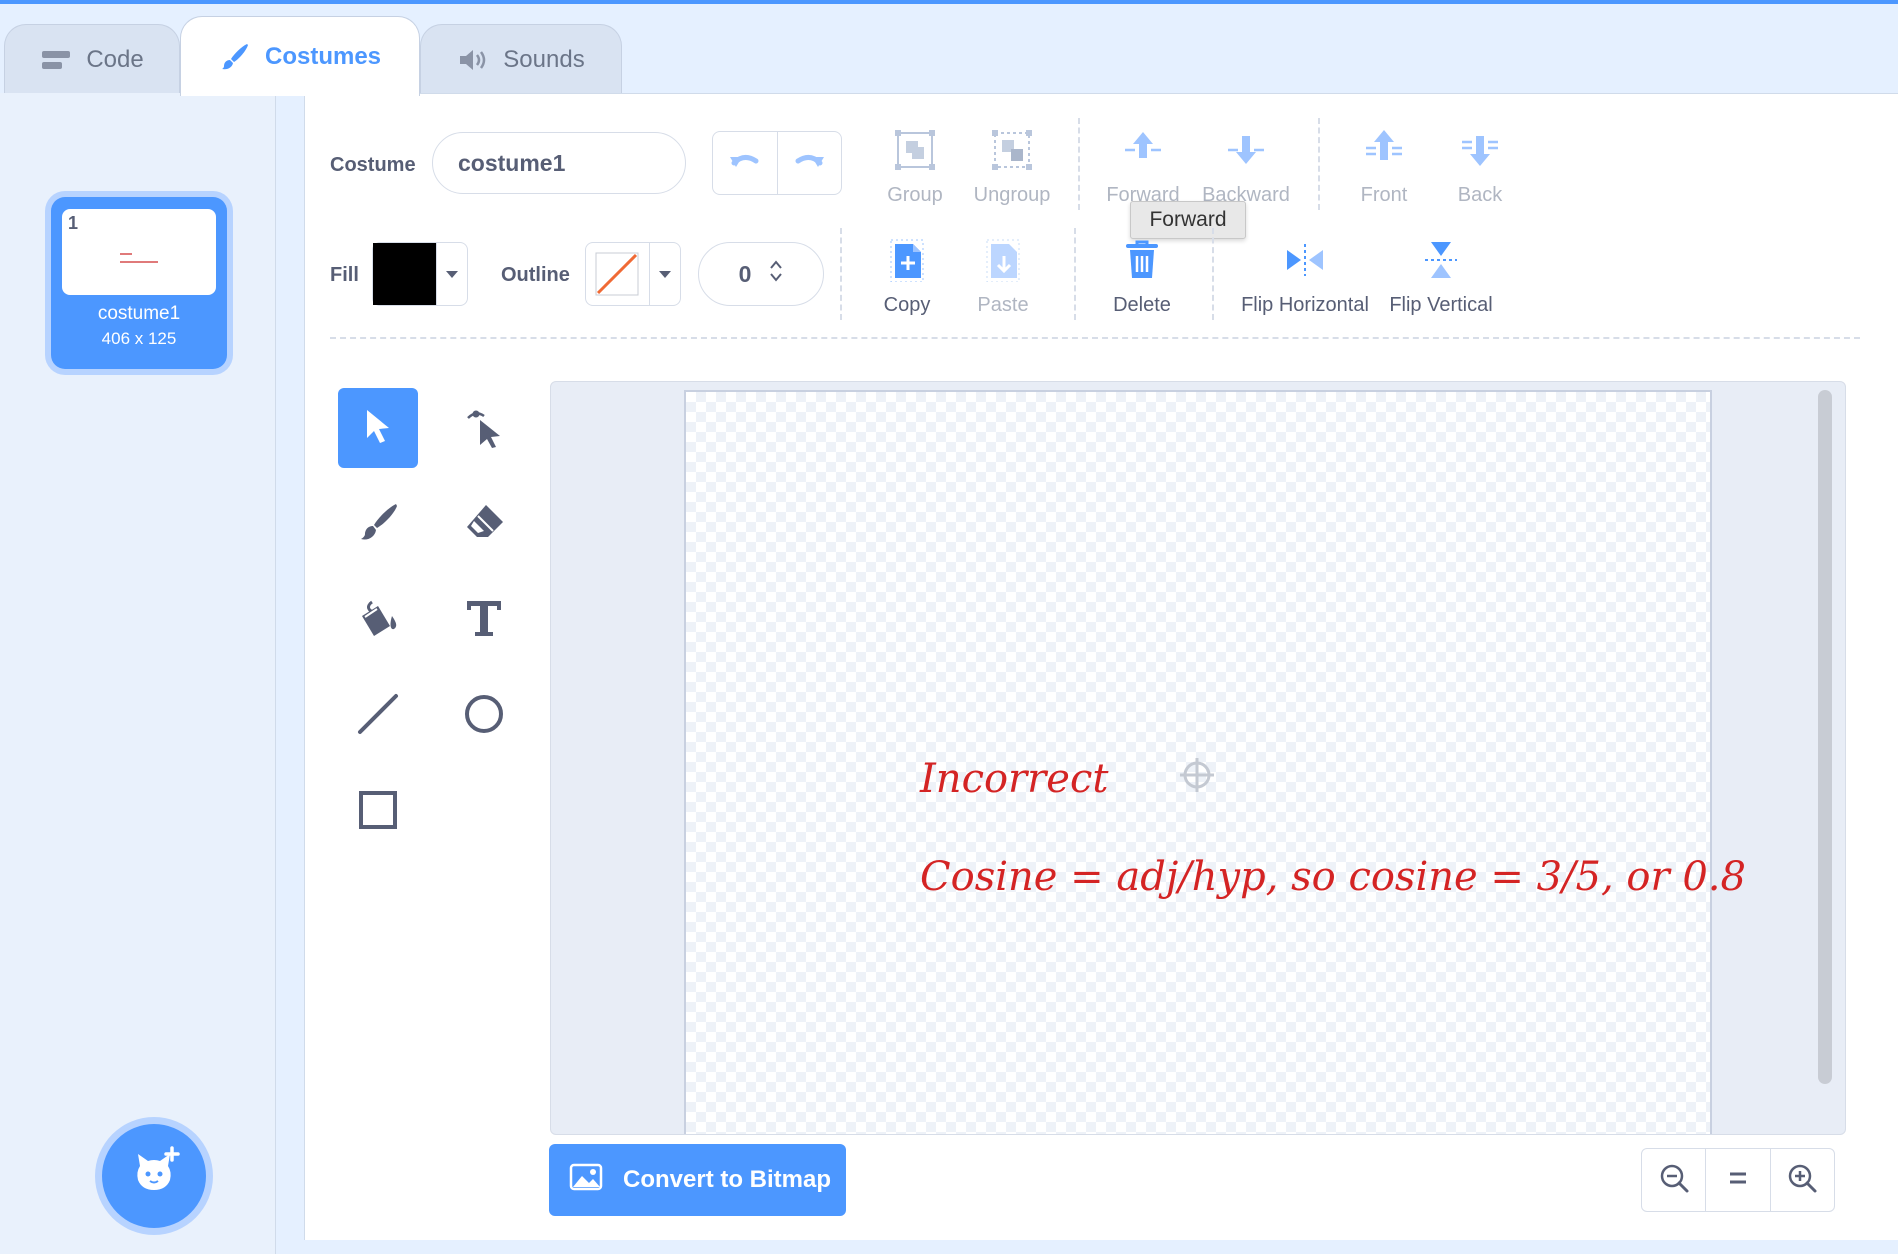 This screenshot has width=1898, height=1254. I want to click on outline-color-picker, so click(633, 274).